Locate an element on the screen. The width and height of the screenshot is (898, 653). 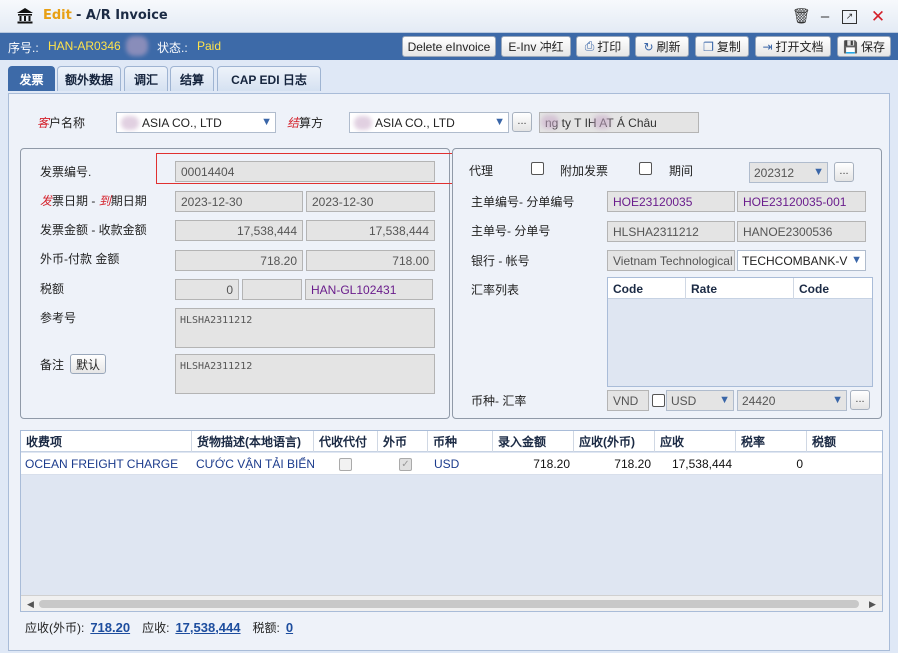
collect-pay-checkbox is located at coordinates (345, 464).